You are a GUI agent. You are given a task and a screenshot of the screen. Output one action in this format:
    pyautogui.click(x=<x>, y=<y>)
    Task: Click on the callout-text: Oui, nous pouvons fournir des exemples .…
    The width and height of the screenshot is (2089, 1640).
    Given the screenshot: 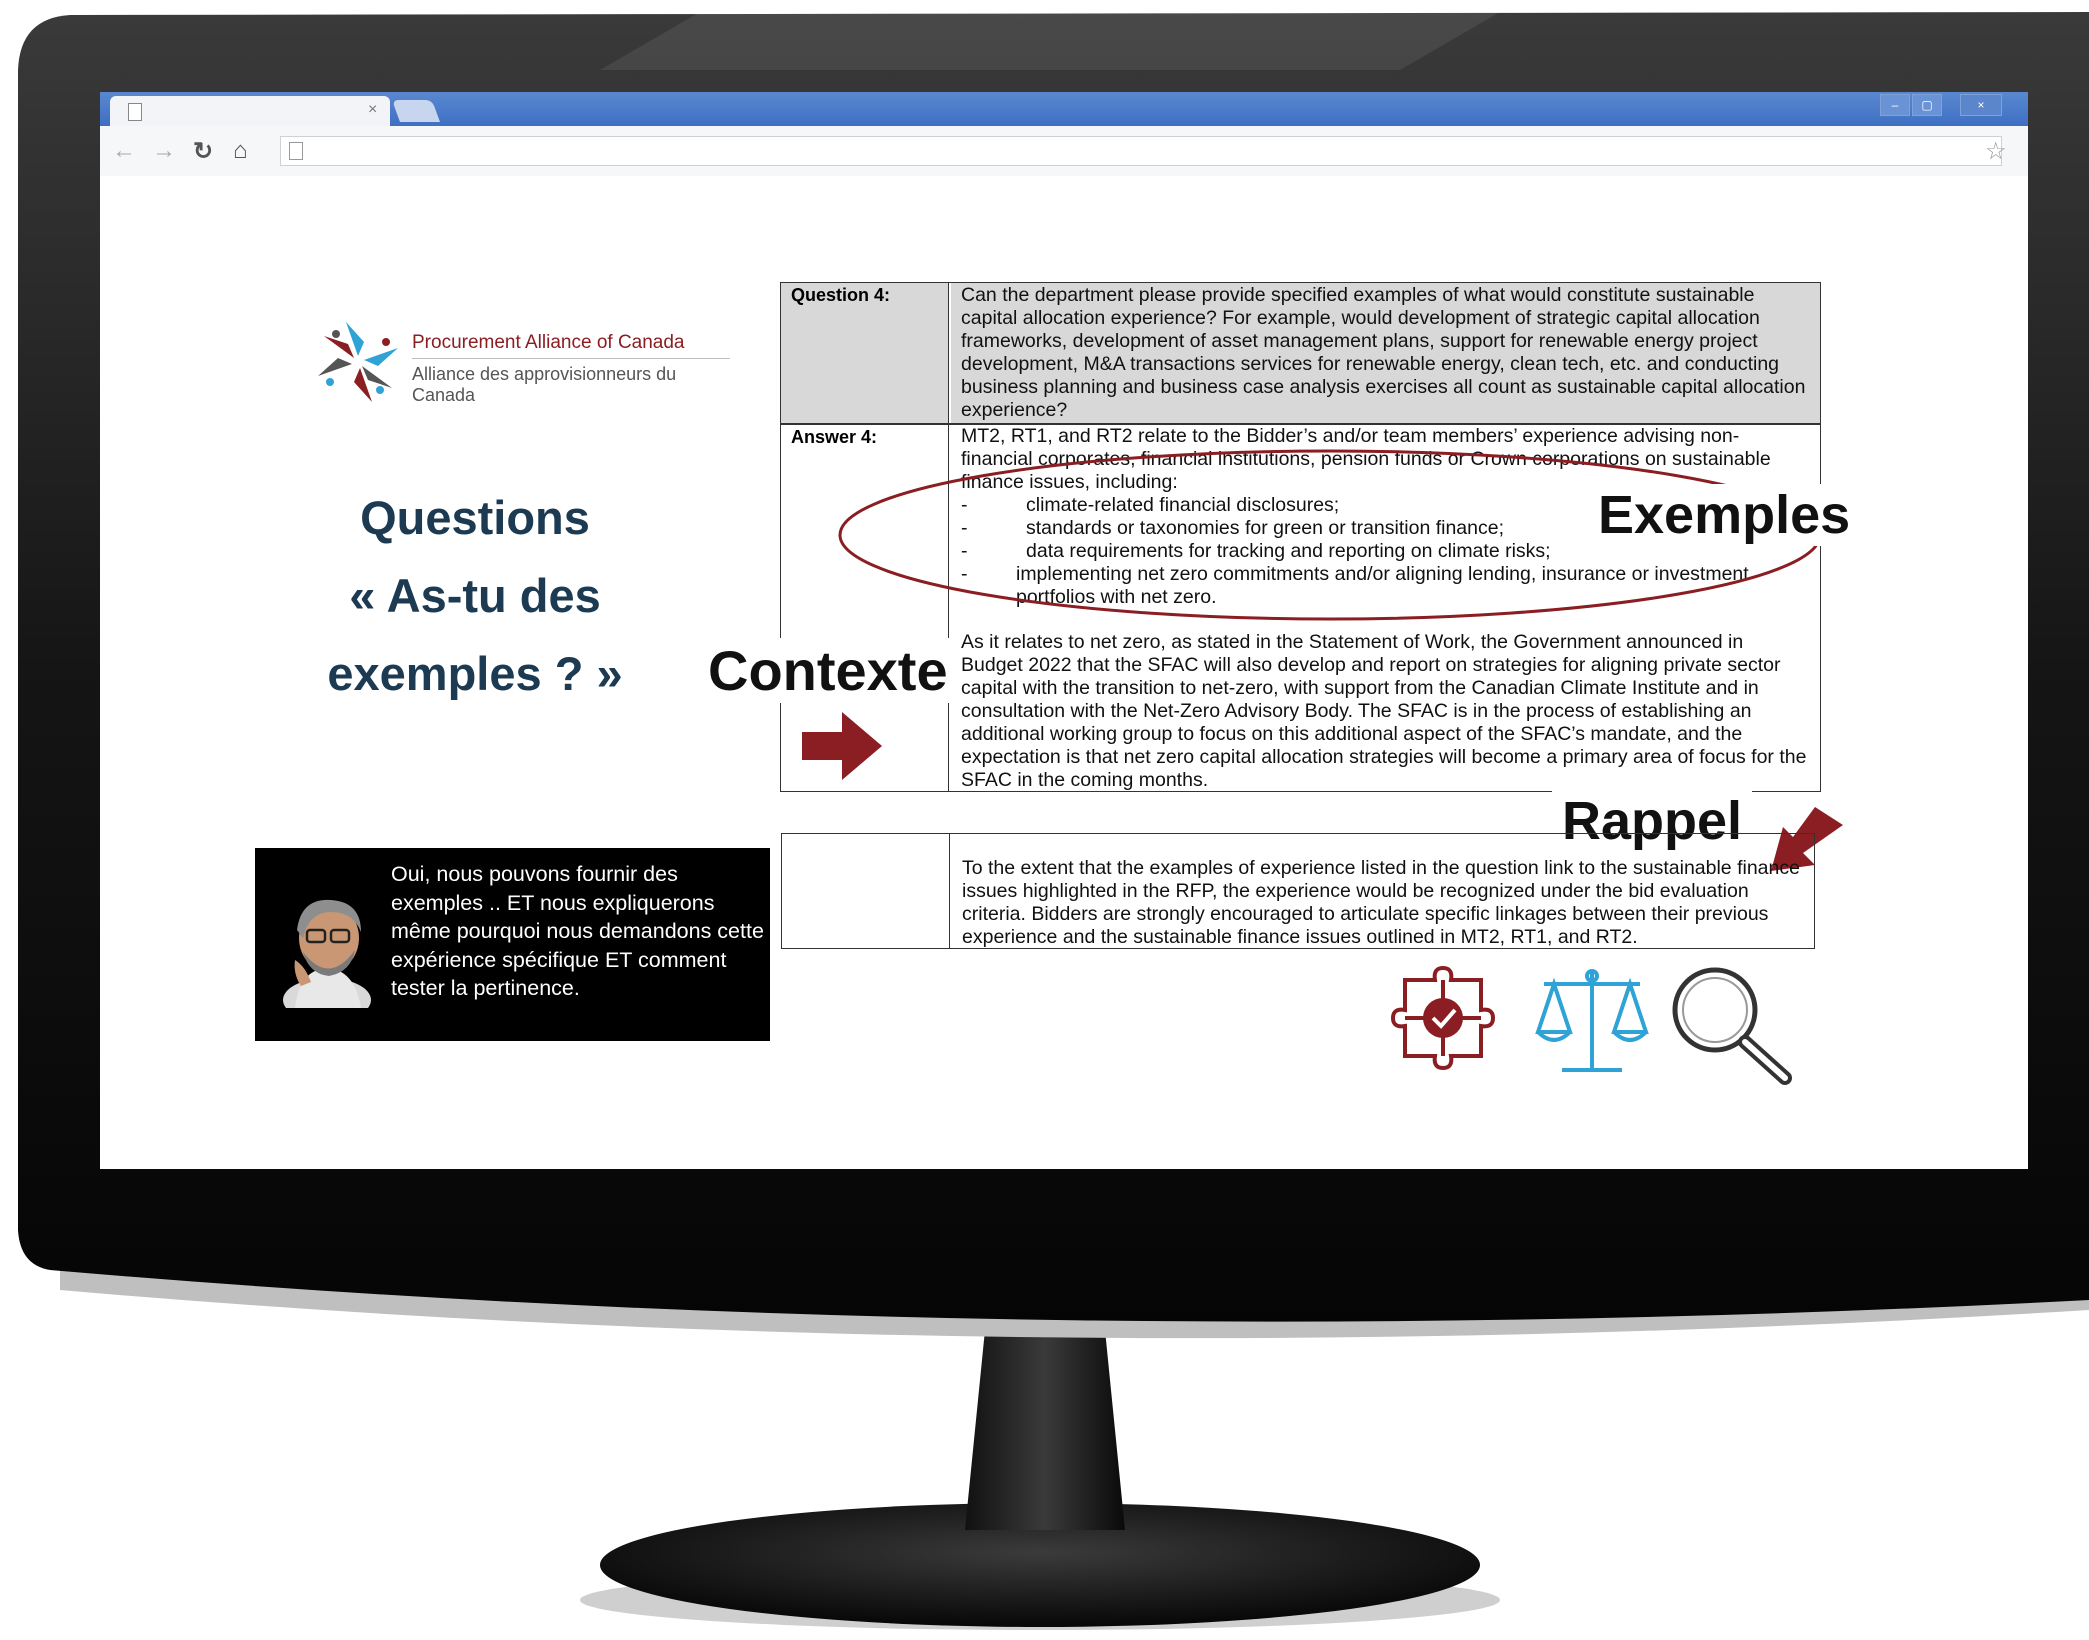 What is the action you would take?
    pyautogui.click(x=577, y=931)
    